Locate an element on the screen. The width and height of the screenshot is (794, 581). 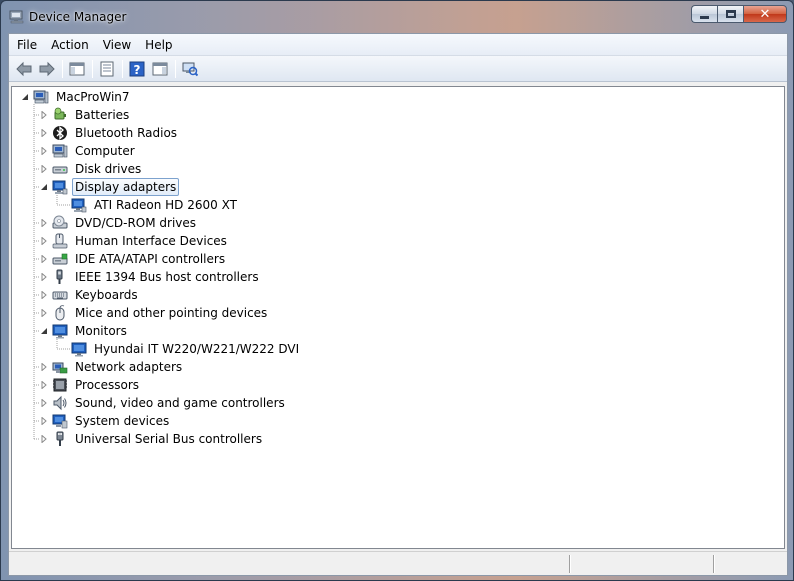
tree-item-label: System devices is located at coordinates (122, 421).